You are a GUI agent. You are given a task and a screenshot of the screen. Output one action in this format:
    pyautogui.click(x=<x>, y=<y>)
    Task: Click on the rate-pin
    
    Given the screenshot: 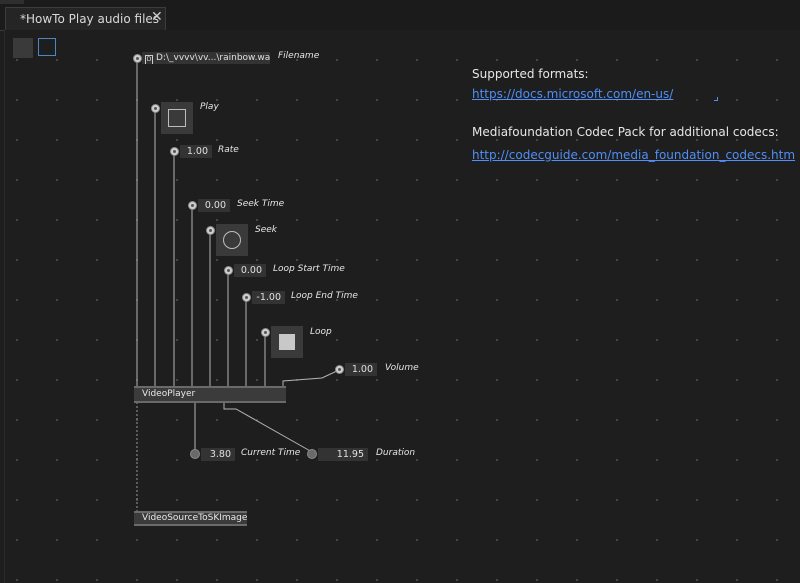 What is the action you would take?
    pyautogui.click(x=174, y=151)
    